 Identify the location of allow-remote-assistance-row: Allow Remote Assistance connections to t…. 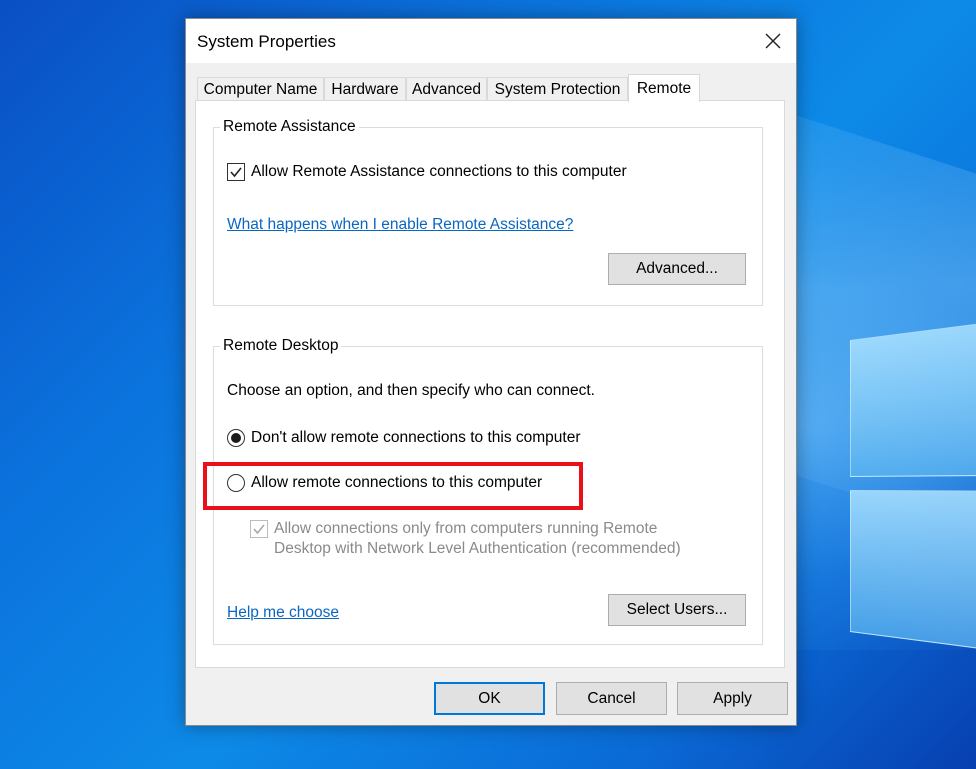
(427, 172).